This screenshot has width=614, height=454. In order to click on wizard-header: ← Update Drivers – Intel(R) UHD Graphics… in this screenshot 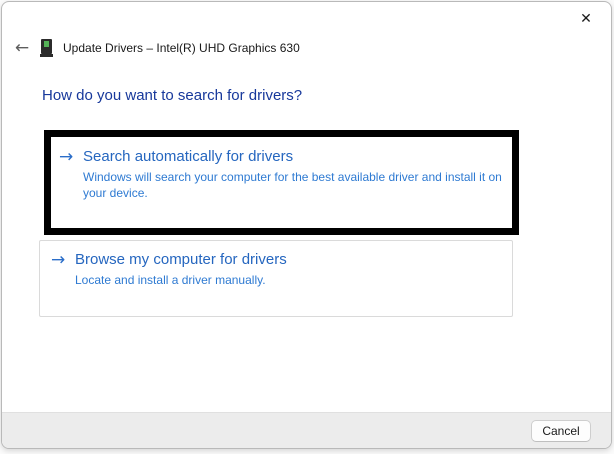, I will do `click(306, 48)`.